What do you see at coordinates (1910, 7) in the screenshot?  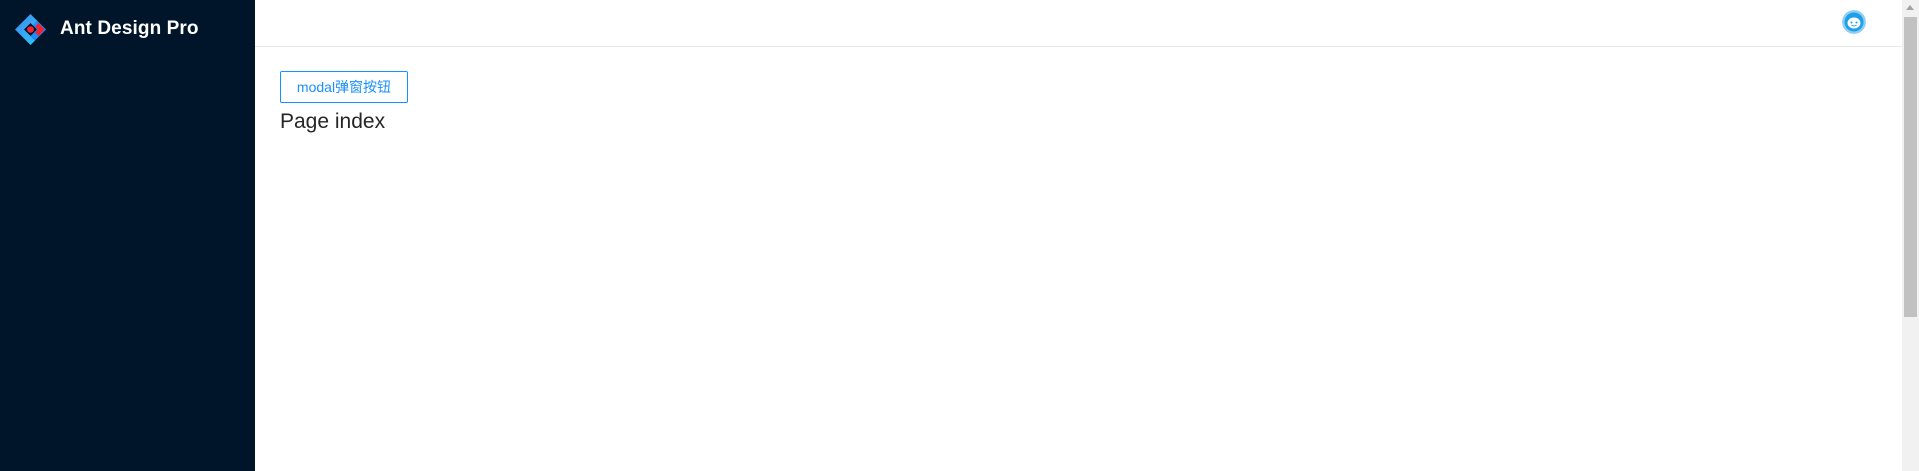 I see `scroll-up-arrow-icon` at bounding box center [1910, 7].